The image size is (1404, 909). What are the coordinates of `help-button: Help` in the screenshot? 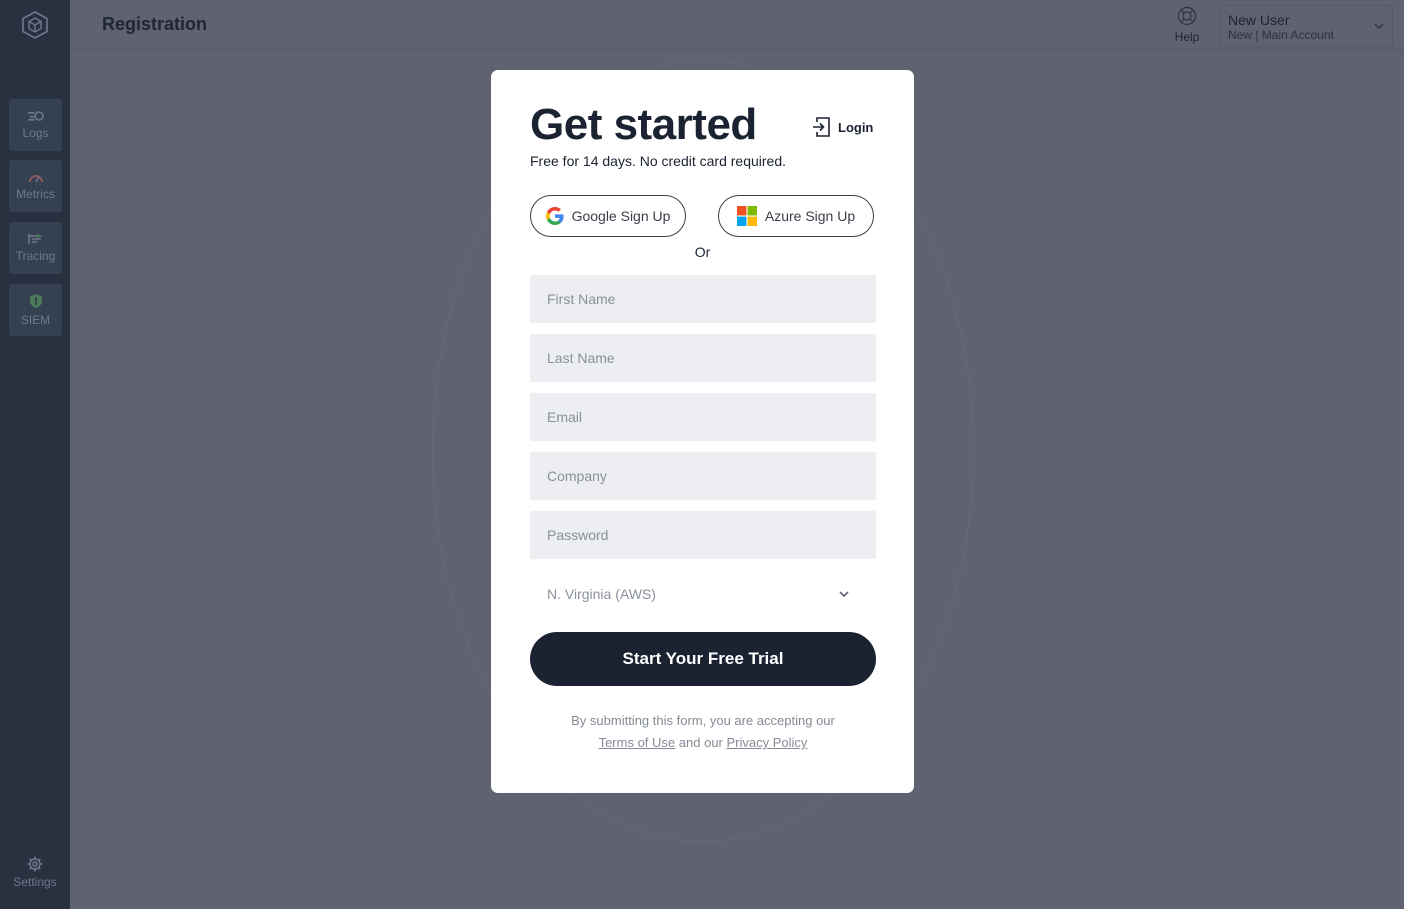 It's located at (1187, 25).